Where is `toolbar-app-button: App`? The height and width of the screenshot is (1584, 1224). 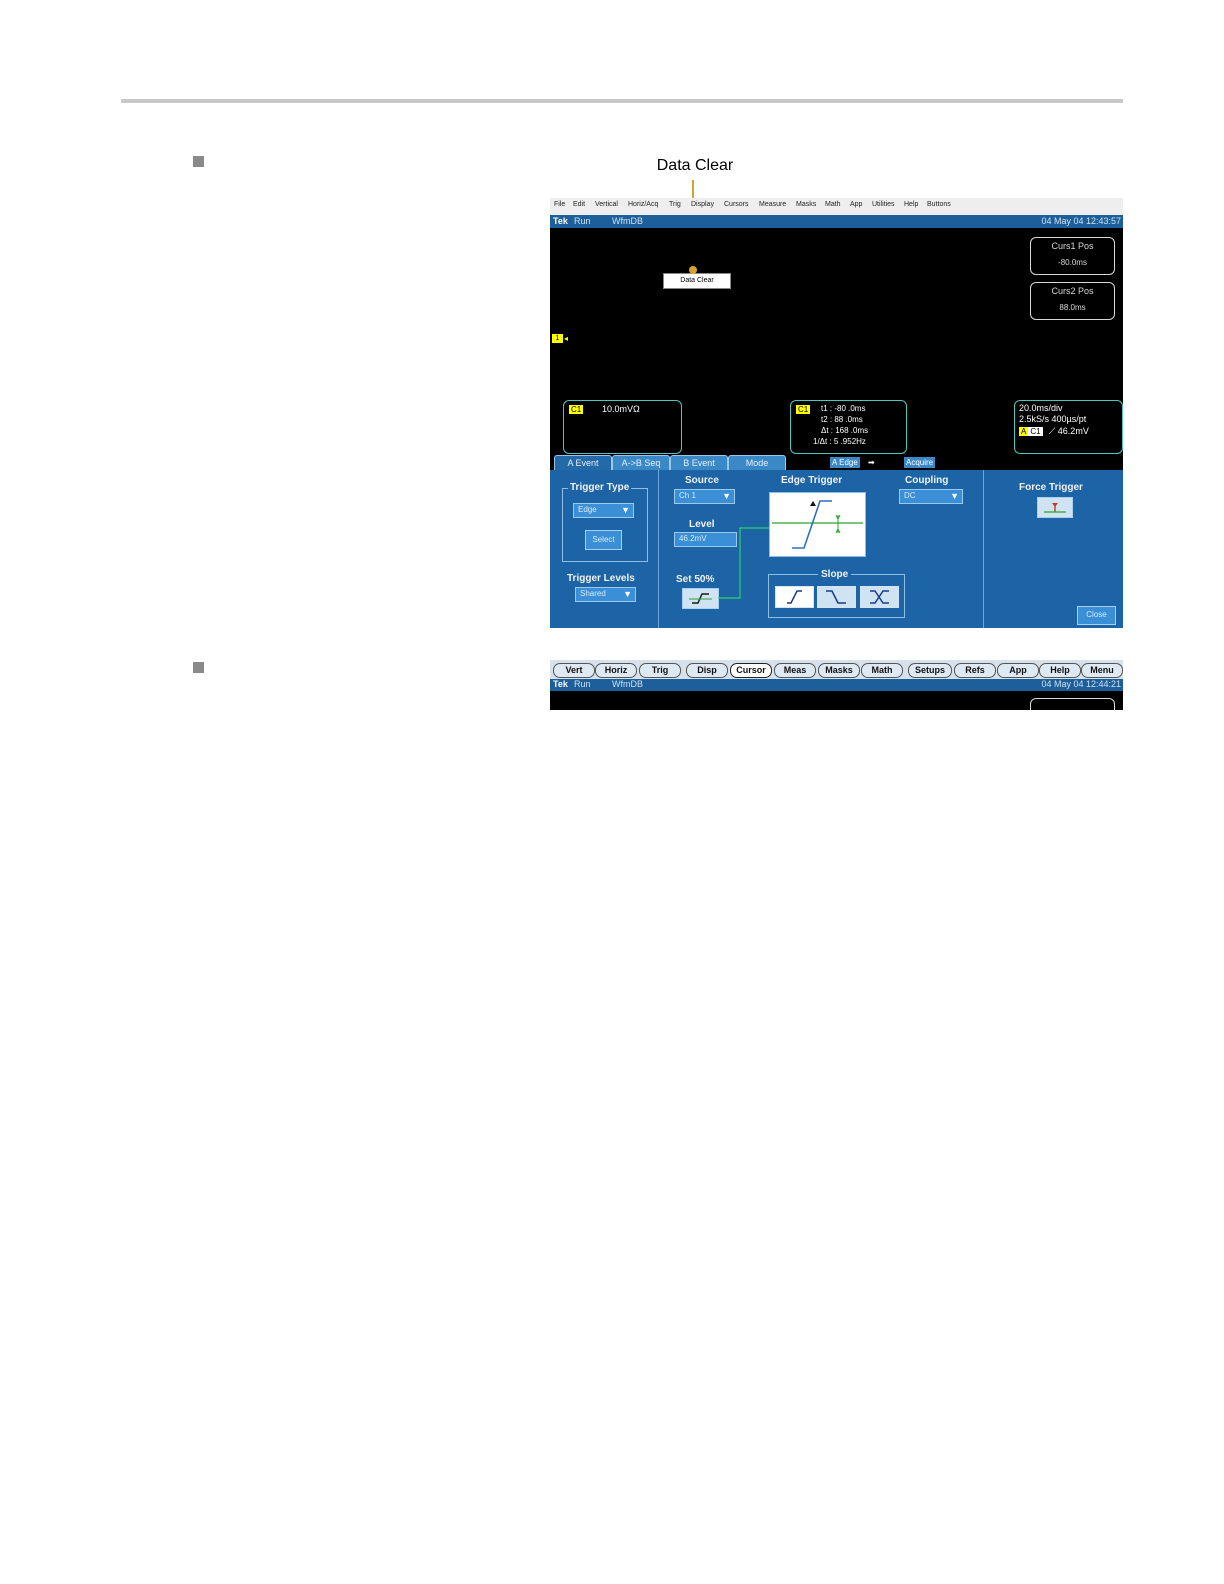
toolbar-app-button: App is located at coordinates (1018, 670).